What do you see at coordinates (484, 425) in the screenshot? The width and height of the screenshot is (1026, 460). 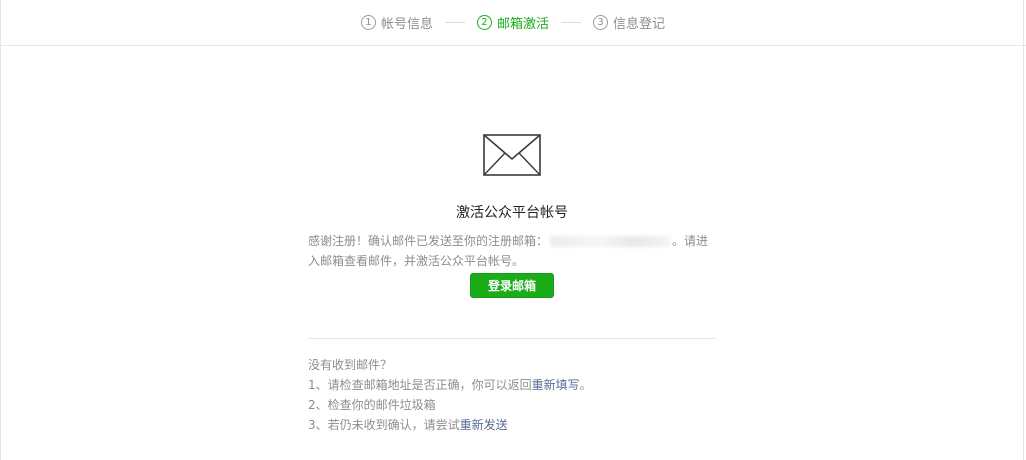 I see `resend-link: 重新发送` at bounding box center [484, 425].